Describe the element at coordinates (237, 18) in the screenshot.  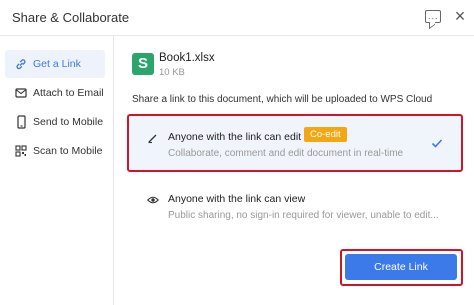
I see `title-bar: Share & Collaborate ... ×` at that location.